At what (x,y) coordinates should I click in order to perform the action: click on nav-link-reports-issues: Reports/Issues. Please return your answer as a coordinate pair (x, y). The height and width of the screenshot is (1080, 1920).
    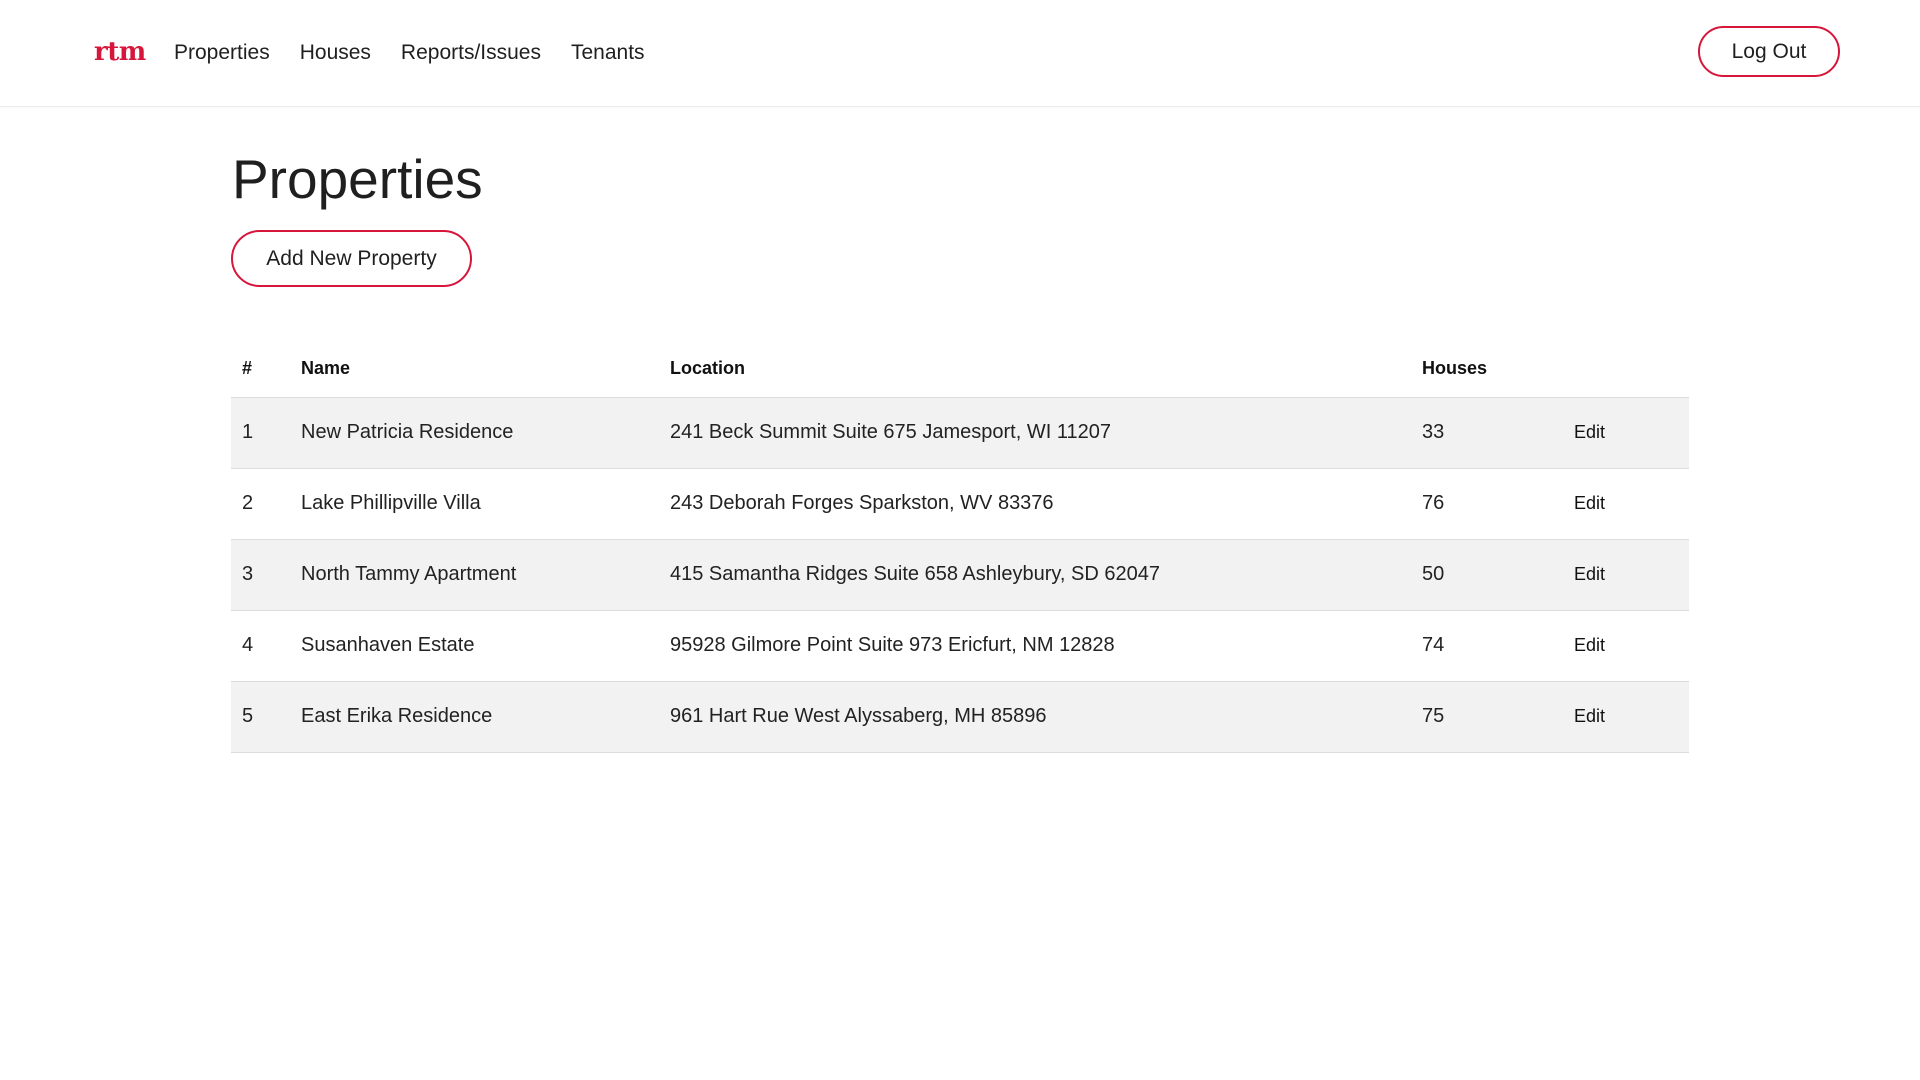
    Looking at the image, I should click on (471, 53).